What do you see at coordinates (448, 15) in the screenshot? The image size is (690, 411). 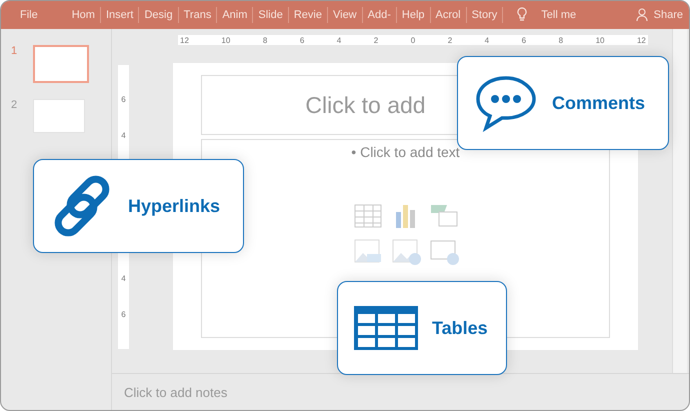 I see `ribbon-tab: Acrol` at bounding box center [448, 15].